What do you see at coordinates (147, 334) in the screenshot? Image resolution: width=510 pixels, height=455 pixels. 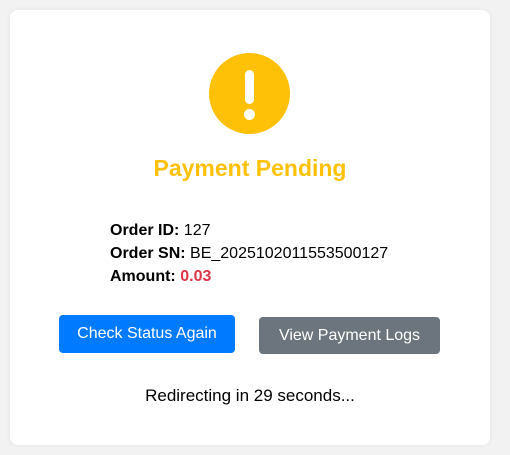 I see `check-status-button: Check Status Again` at bounding box center [147, 334].